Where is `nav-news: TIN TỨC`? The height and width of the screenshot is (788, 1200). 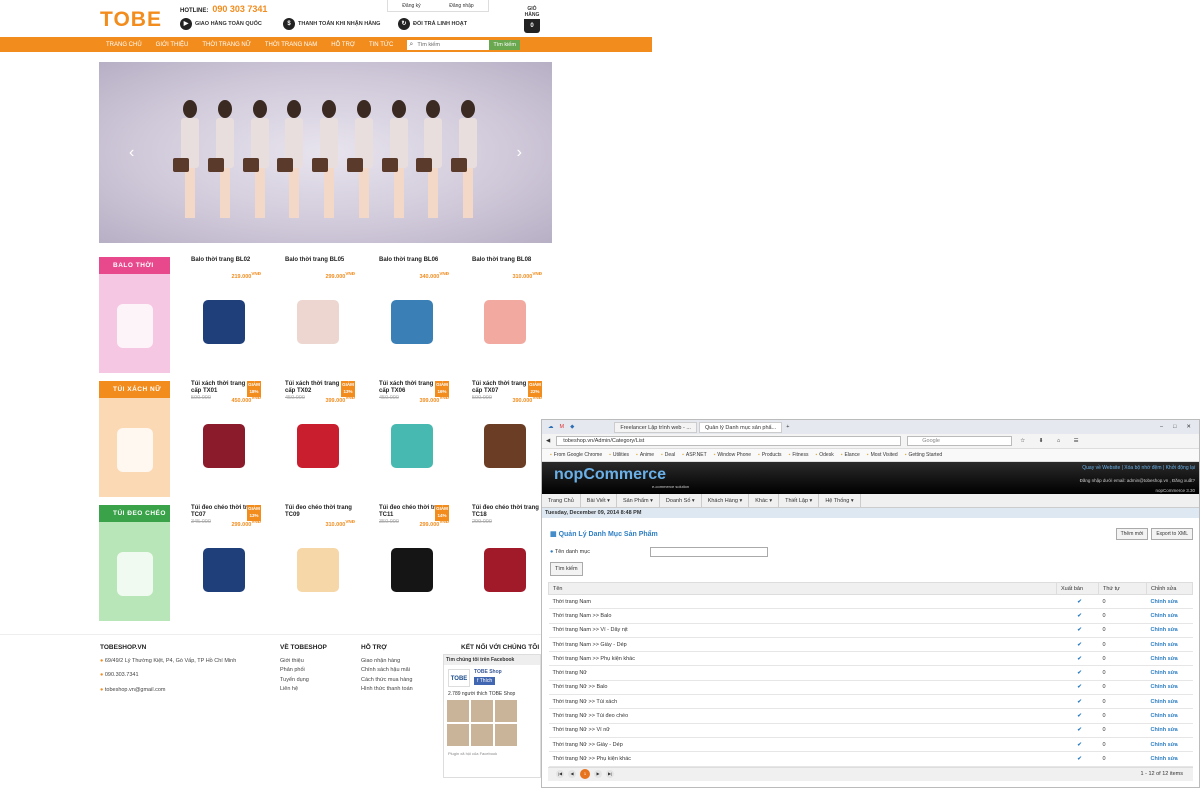
nav-news: TIN TỨC is located at coordinates (381, 45).